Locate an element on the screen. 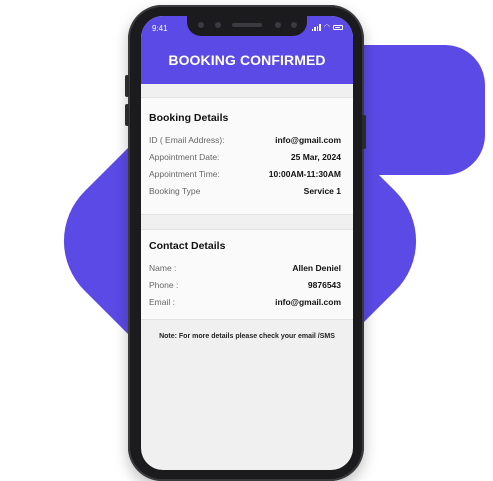 The image size is (493, 481). row-label: Email : is located at coordinates (162, 302).